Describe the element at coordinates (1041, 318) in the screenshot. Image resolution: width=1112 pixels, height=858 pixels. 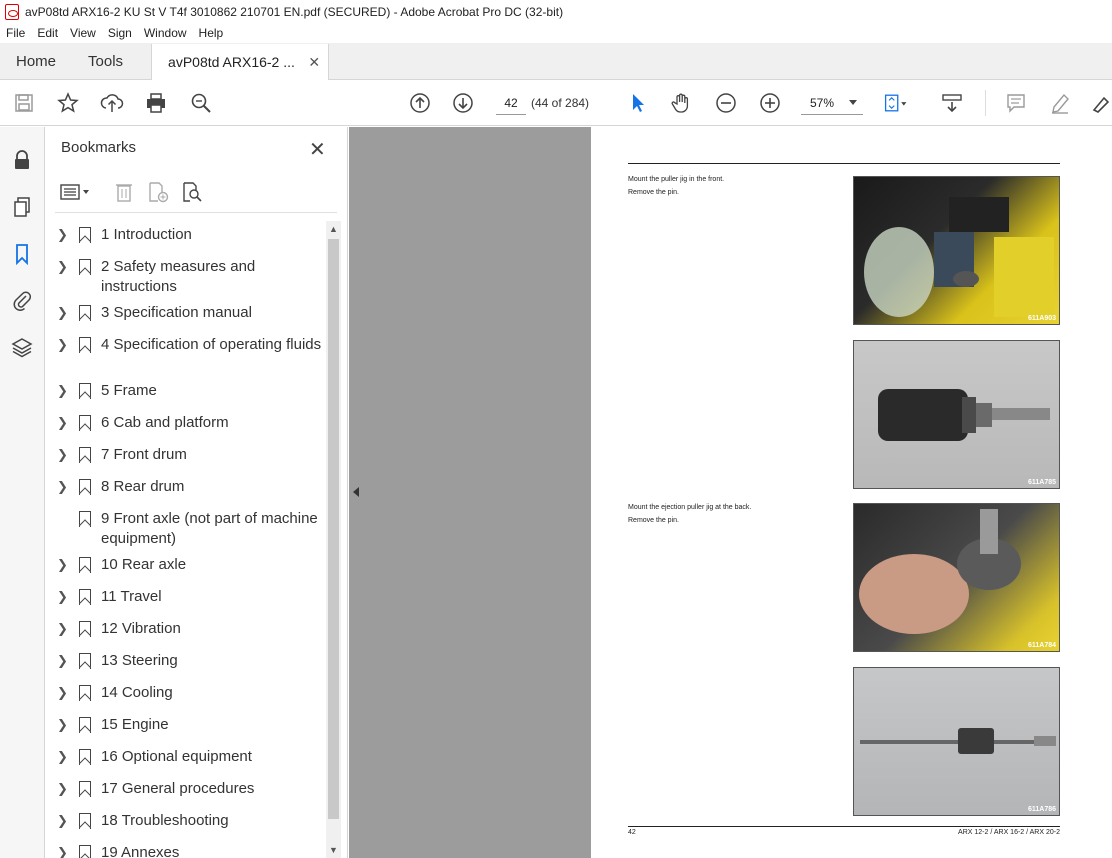
I see `figure-caption: 611A903` at that location.